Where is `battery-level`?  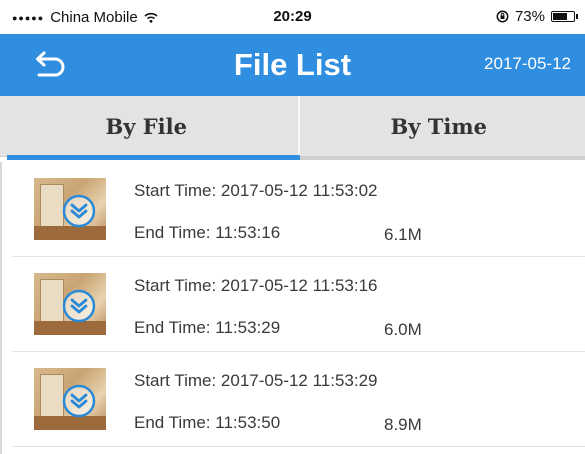
battery-level is located at coordinates (560, 16).